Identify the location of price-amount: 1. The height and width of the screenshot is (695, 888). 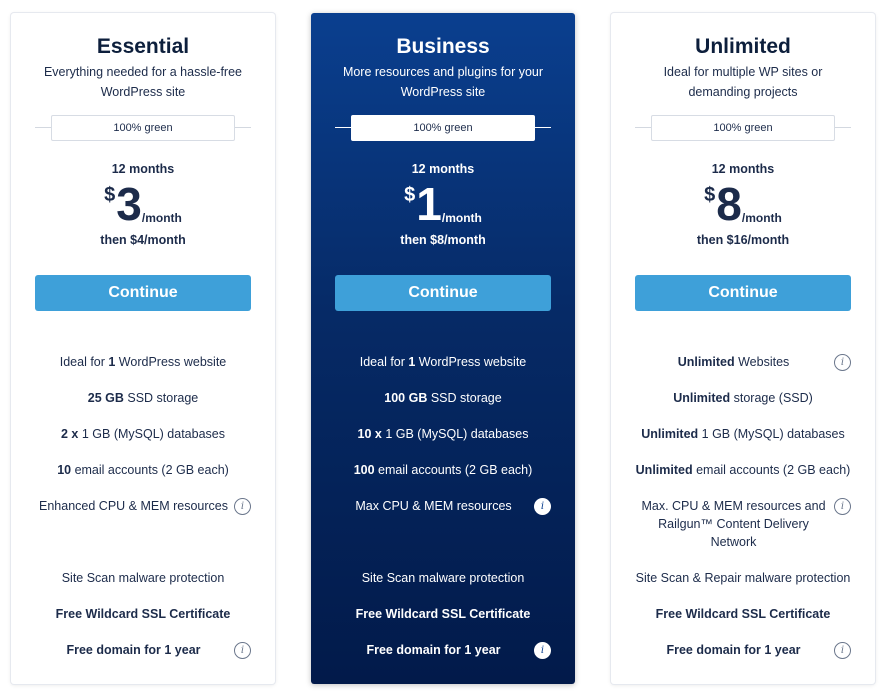
(429, 204).